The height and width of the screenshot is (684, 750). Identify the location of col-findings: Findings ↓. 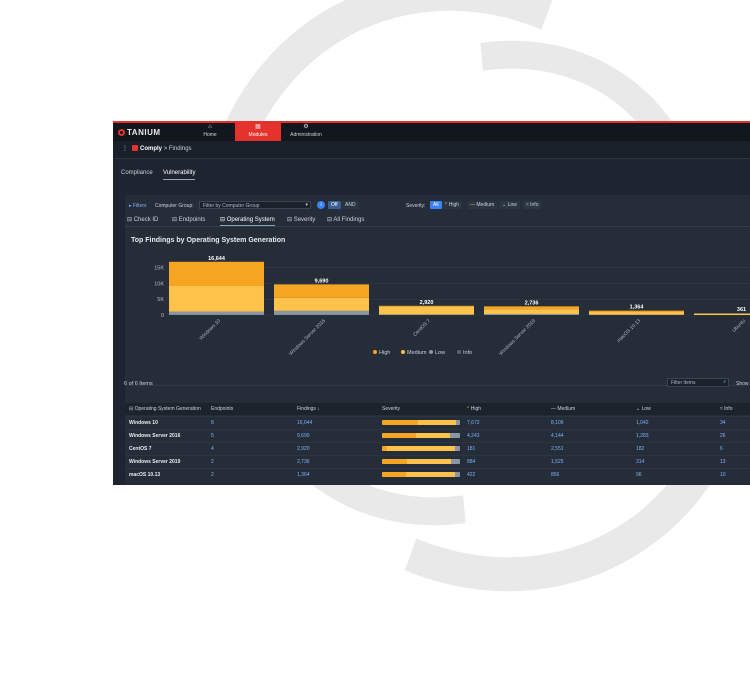
(308, 409).